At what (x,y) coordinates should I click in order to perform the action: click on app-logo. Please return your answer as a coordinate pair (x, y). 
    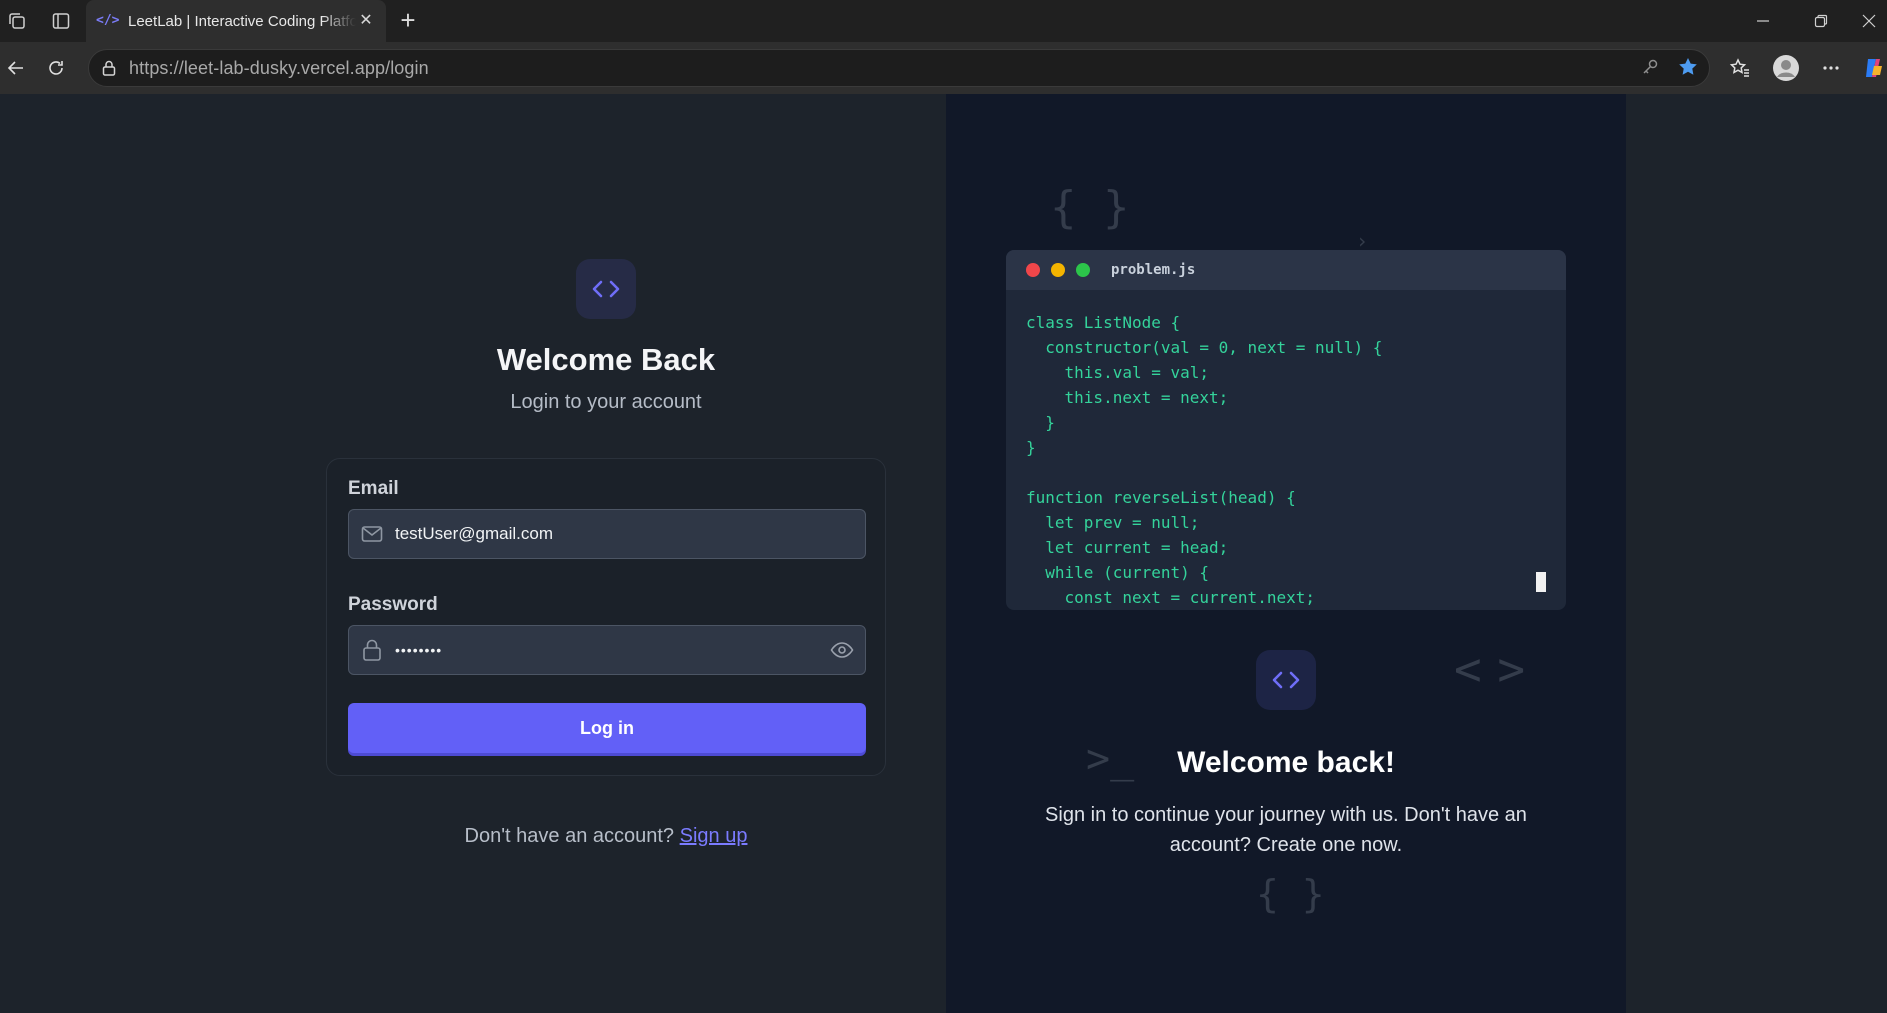
    Looking at the image, I should click on (606, 289).